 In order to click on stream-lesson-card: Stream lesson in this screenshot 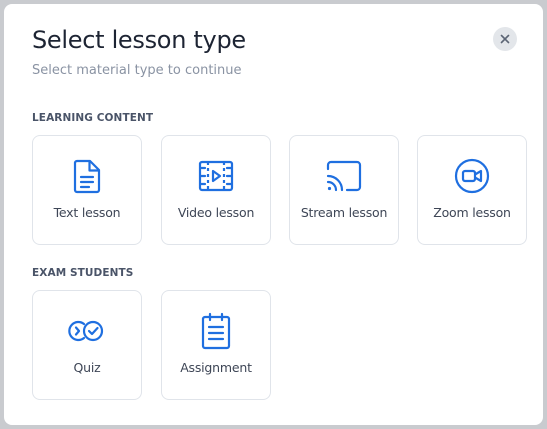, I will do `click(344, 190)`.